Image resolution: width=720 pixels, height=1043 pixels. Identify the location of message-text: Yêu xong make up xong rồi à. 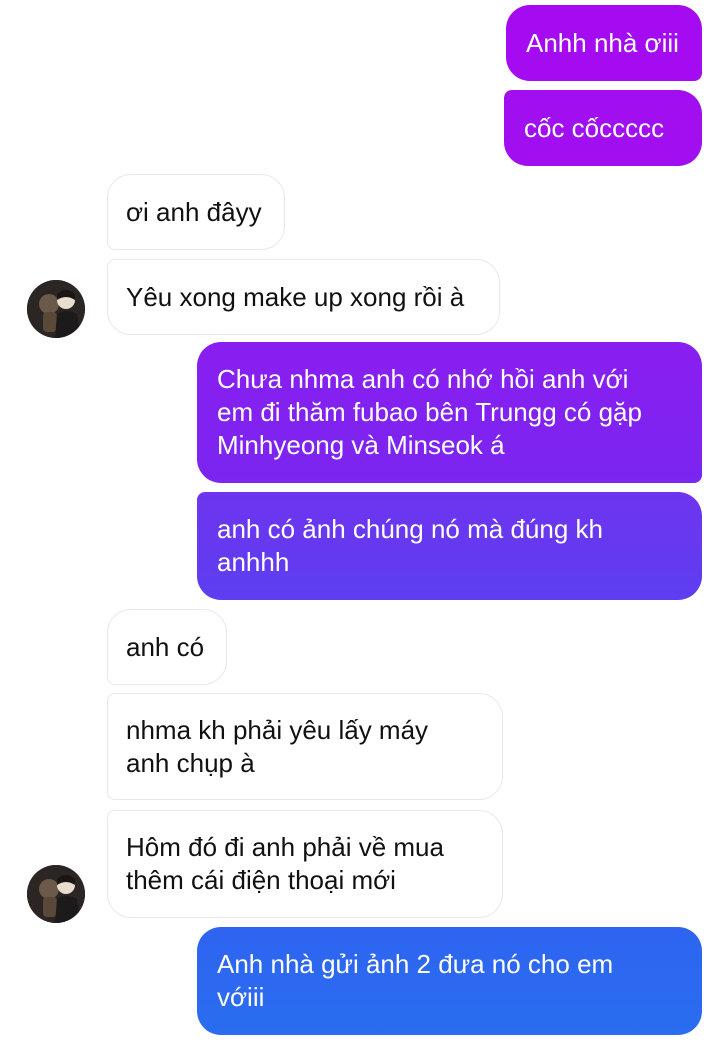
(295, 296).